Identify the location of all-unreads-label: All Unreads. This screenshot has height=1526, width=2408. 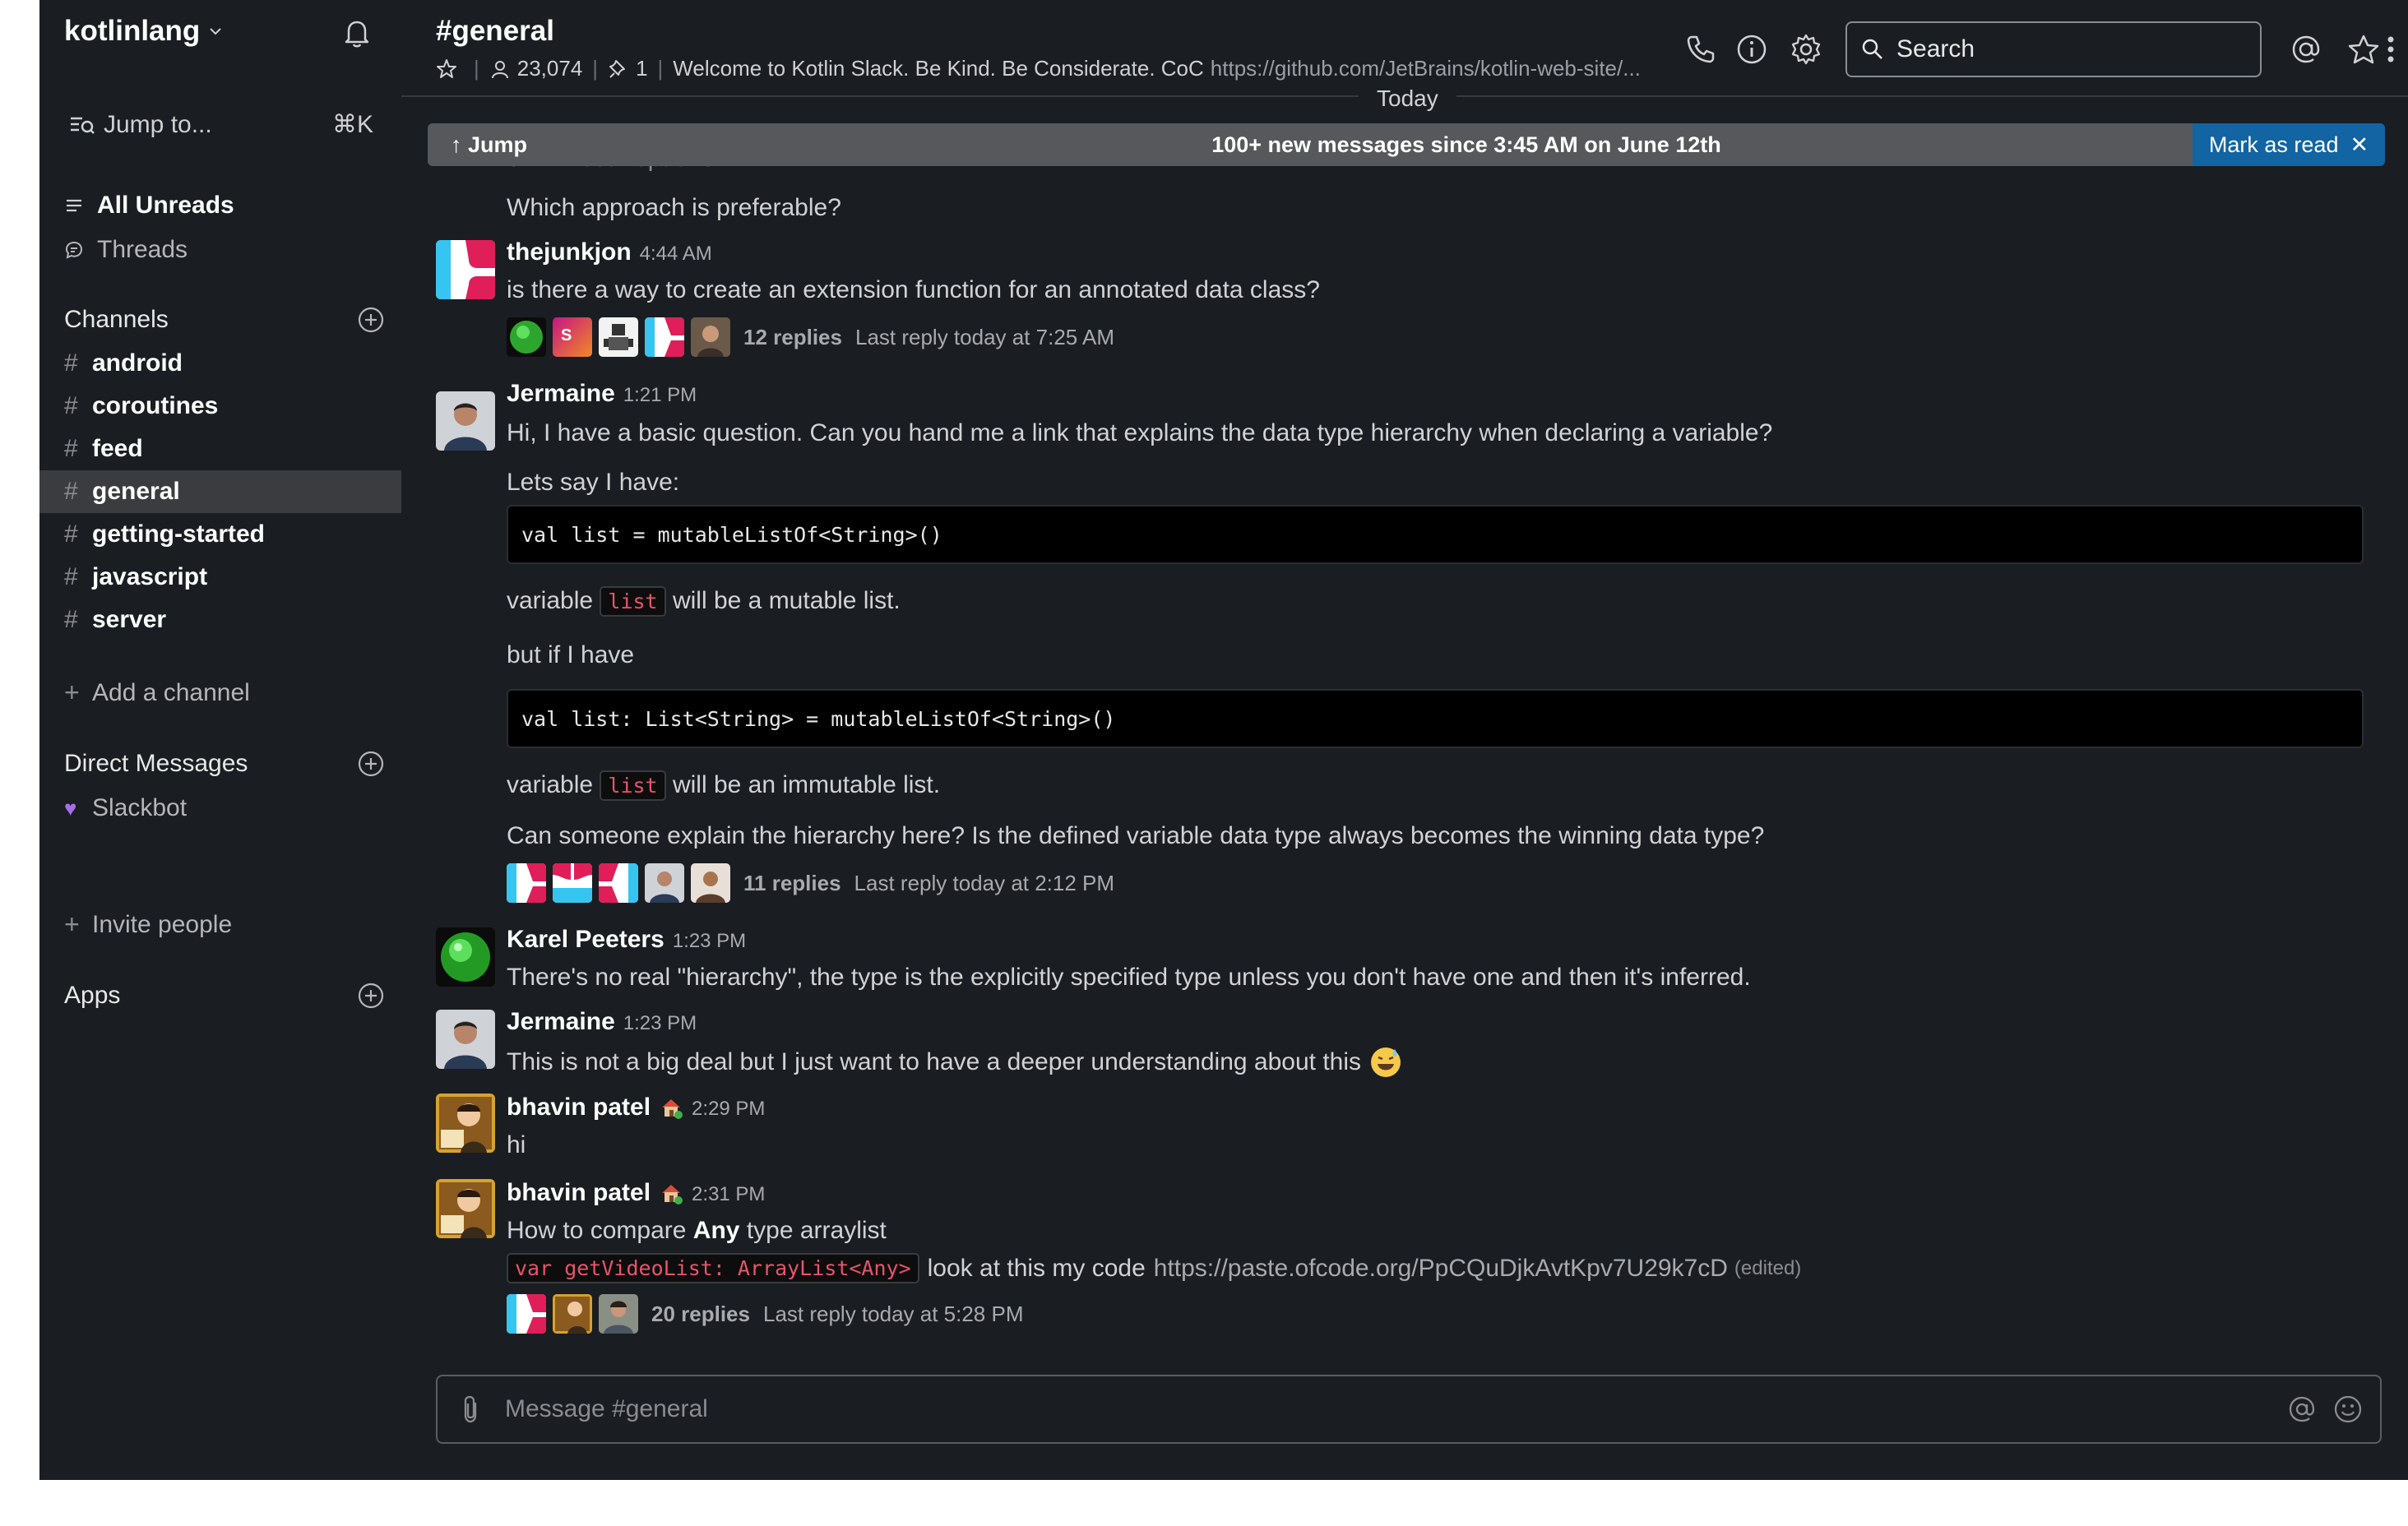
(165, 205).